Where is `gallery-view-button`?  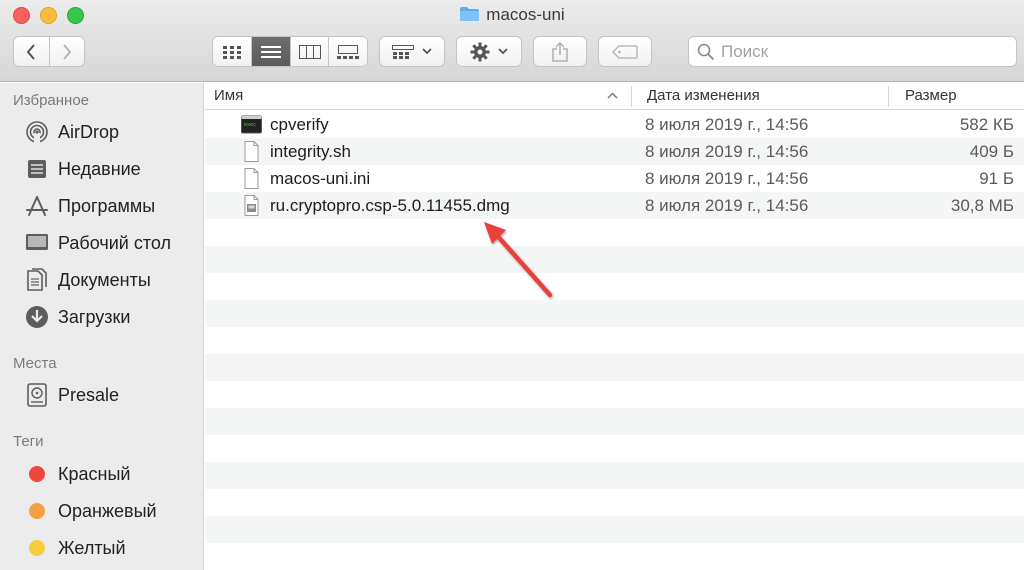 gallery-view-button is located at coordinates (348, 51).